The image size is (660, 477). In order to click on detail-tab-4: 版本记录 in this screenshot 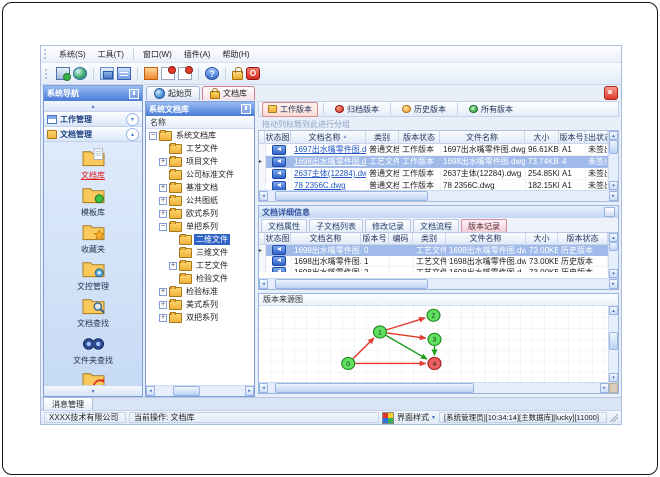, I will do `click(484, 225)`.